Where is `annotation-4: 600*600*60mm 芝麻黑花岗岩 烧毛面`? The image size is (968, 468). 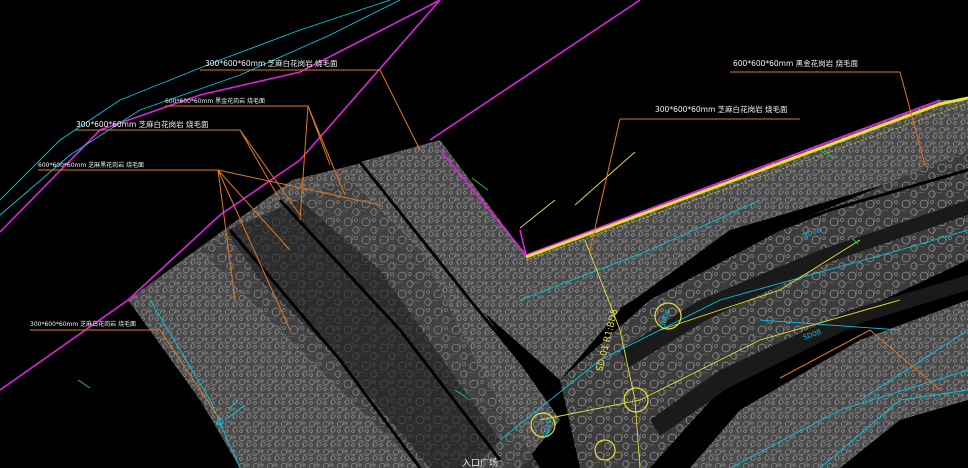 annotation-4: 600*600*60mm 芝麻黑花岗岩 烧毛面 is located at coordinates (91, 165).